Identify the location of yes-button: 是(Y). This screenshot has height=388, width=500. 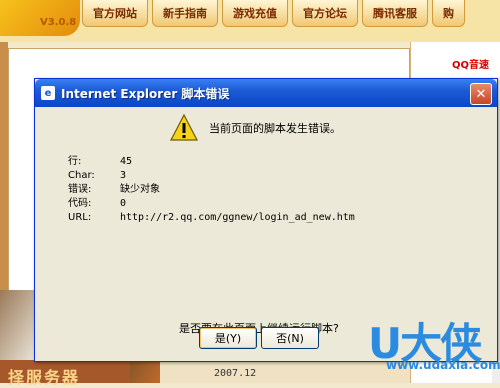
(228, 338).